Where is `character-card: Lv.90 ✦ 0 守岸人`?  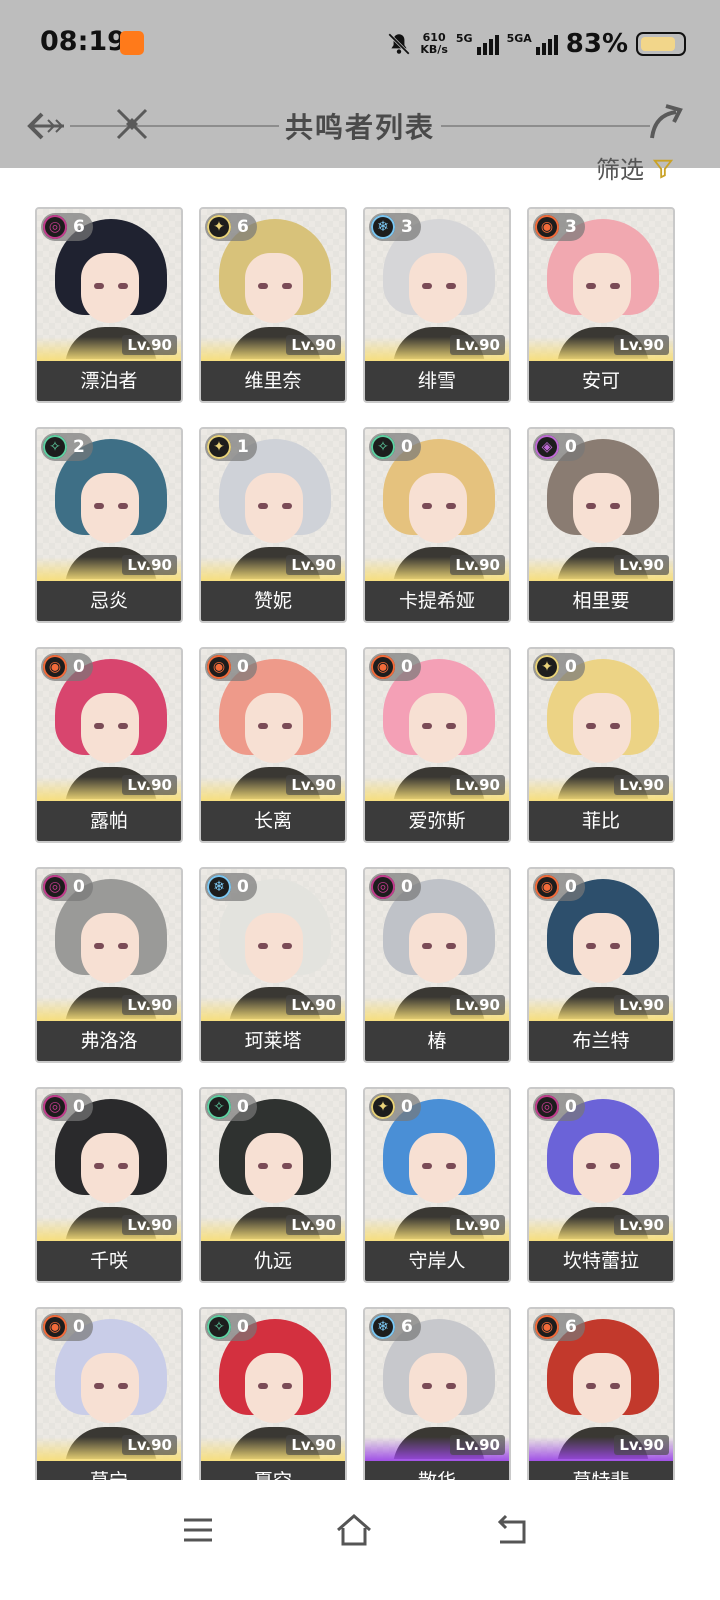
character-card: Lv.90 ✦ 0 守岸人 is located at coordinates (437, 1185).